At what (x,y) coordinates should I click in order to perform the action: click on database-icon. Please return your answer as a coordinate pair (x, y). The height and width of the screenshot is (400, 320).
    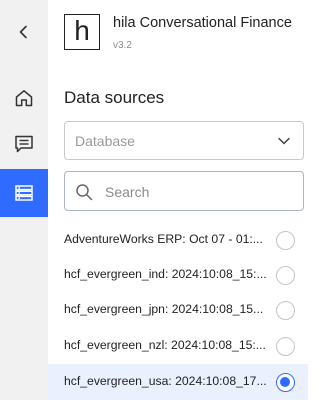
    Looking at the image, I should click on (24, 193).